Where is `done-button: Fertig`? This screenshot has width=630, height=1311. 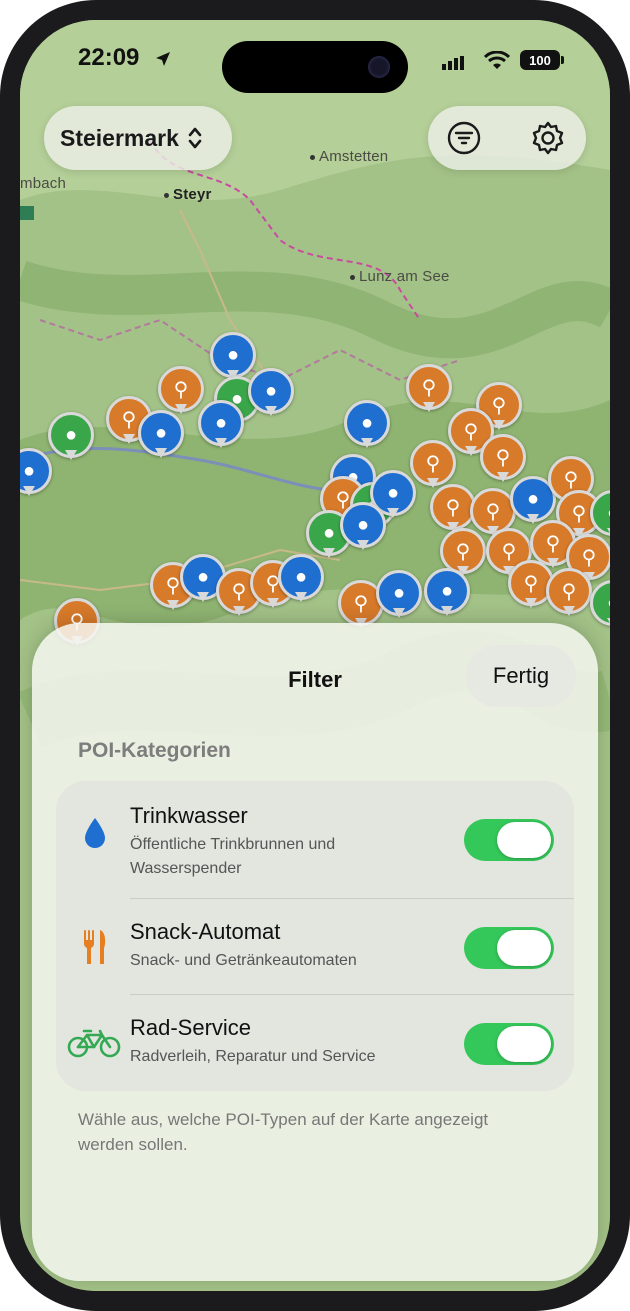
done-button: Fertig is located at coordinates (521, 676).